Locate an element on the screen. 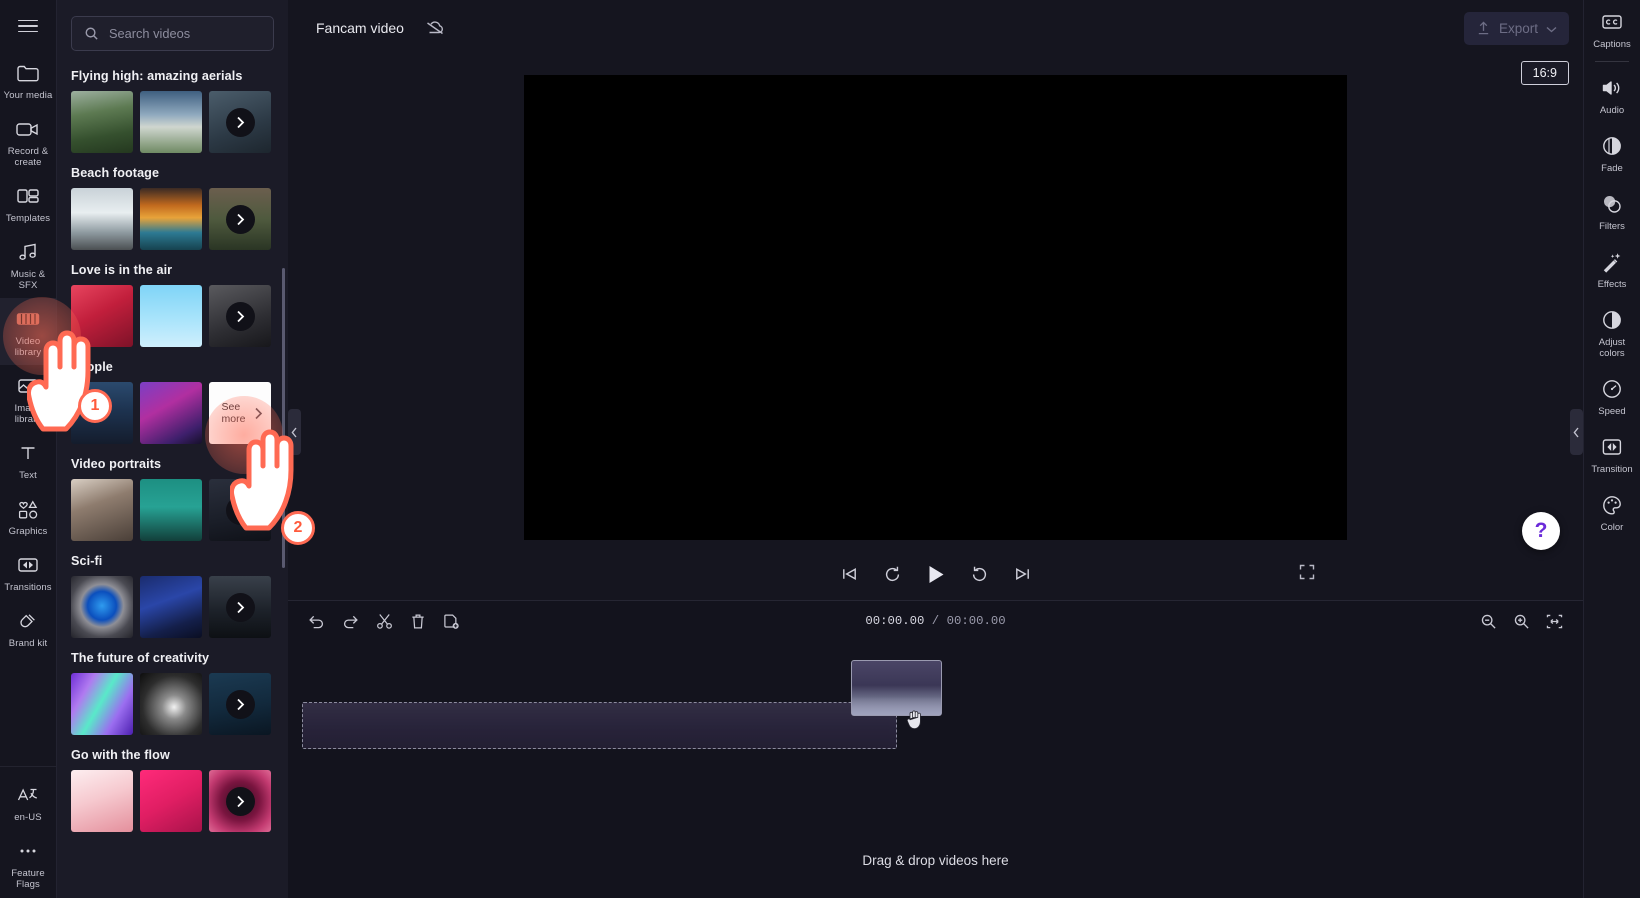  duplicate-button is located at coordinates (451, 621).